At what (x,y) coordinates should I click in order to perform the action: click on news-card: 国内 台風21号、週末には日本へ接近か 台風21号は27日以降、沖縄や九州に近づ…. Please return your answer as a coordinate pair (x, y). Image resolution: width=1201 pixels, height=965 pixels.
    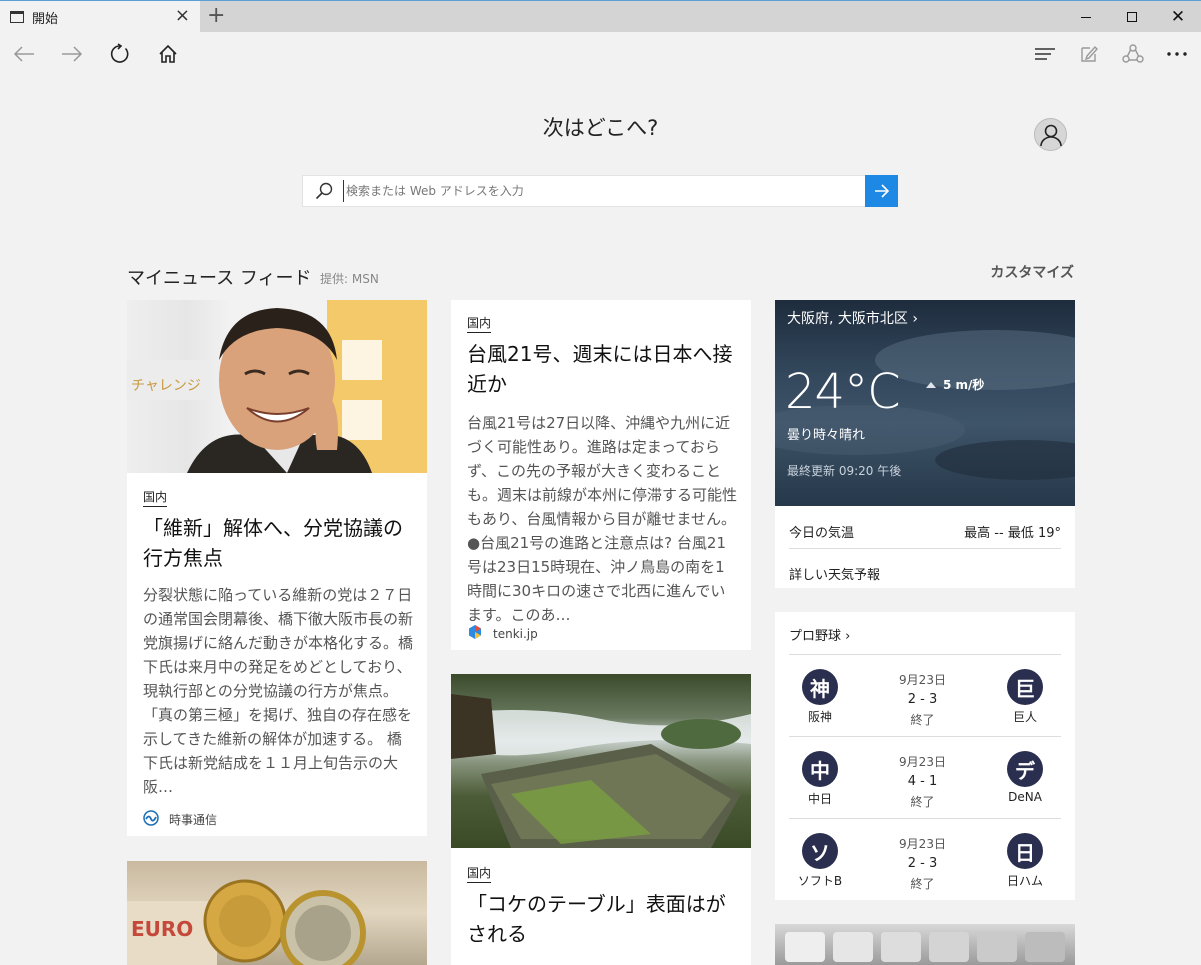
    Looking at the image, I should click on (601, 475).